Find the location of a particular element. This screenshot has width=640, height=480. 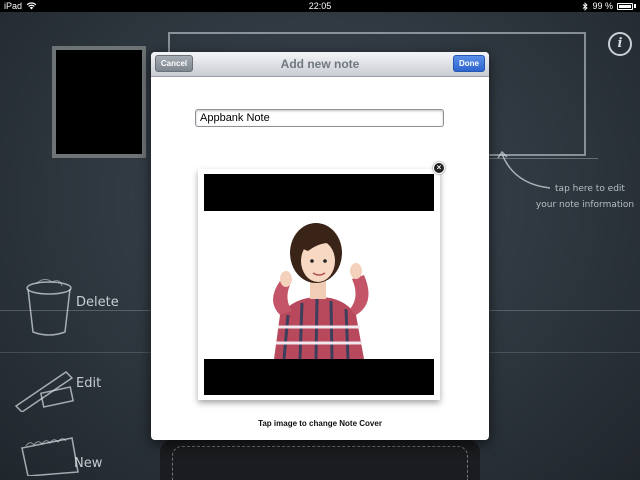

cover-black-band-top is located at coordinates (319, 192).